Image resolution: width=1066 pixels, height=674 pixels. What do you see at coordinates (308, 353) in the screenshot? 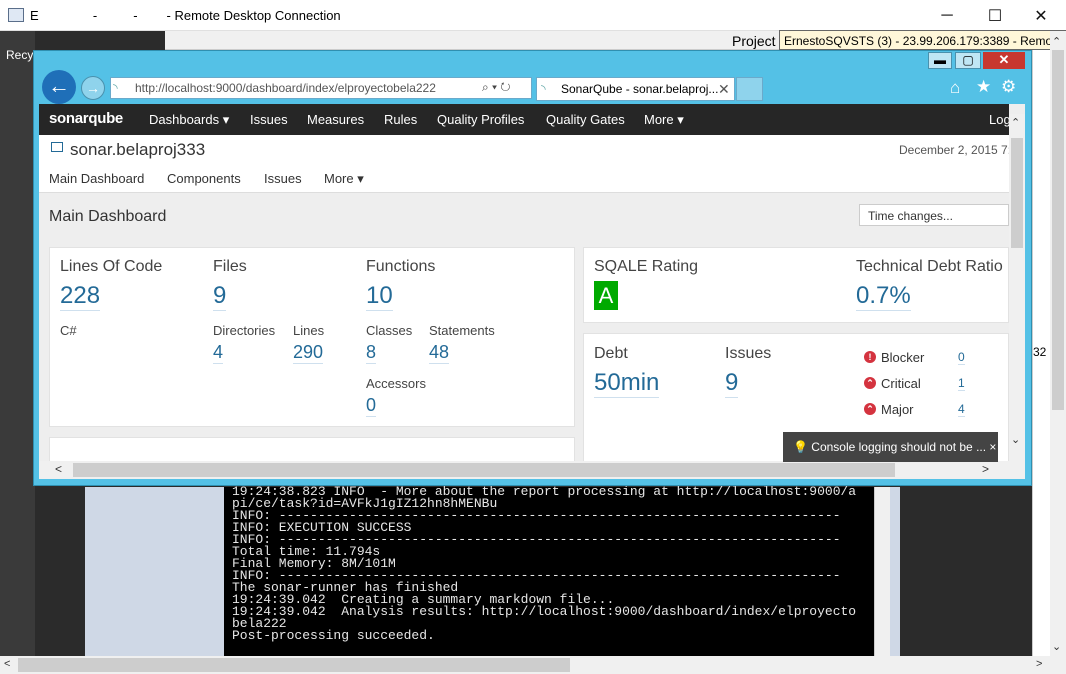
I see `lines-value: 290` at bounding box center [308, 353].